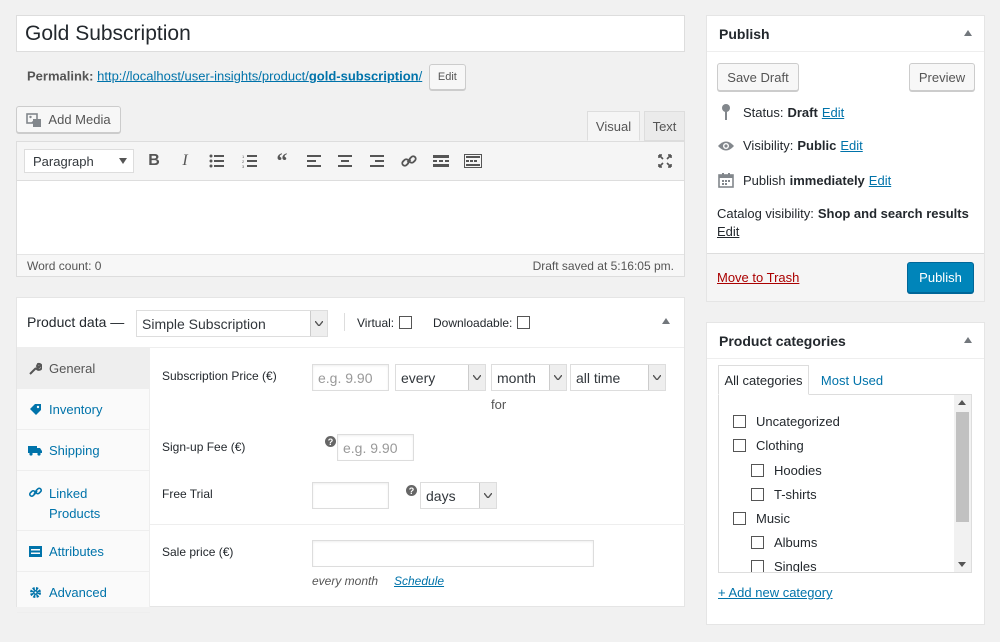 This screenshot has width=1000, height=642. What do you see at coordinates (758, 277) in the screenshot?
I see `move-to-trash-link: Move to Trash` at bounding box center [758, 277].